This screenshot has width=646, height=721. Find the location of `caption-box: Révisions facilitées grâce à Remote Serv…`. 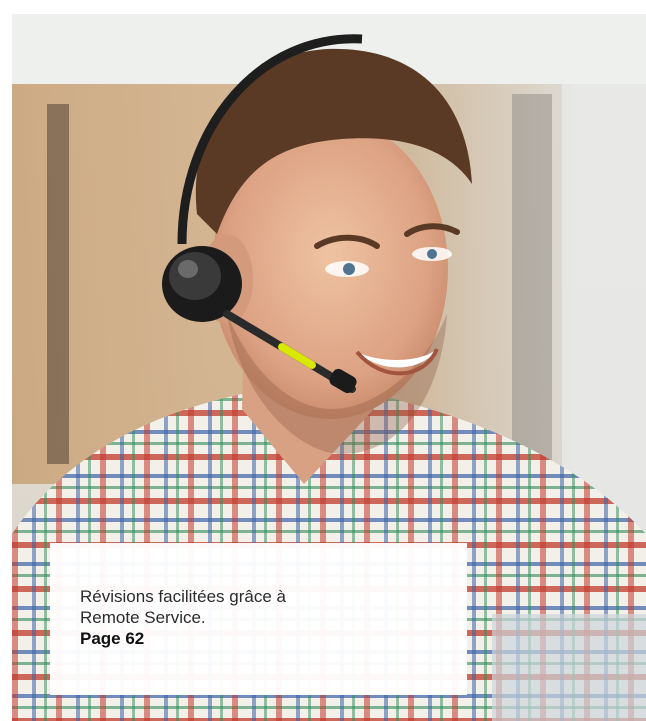

caption-box: Révisions facilitées grâce à Remote Serv… is located at coordinates (258, 619).